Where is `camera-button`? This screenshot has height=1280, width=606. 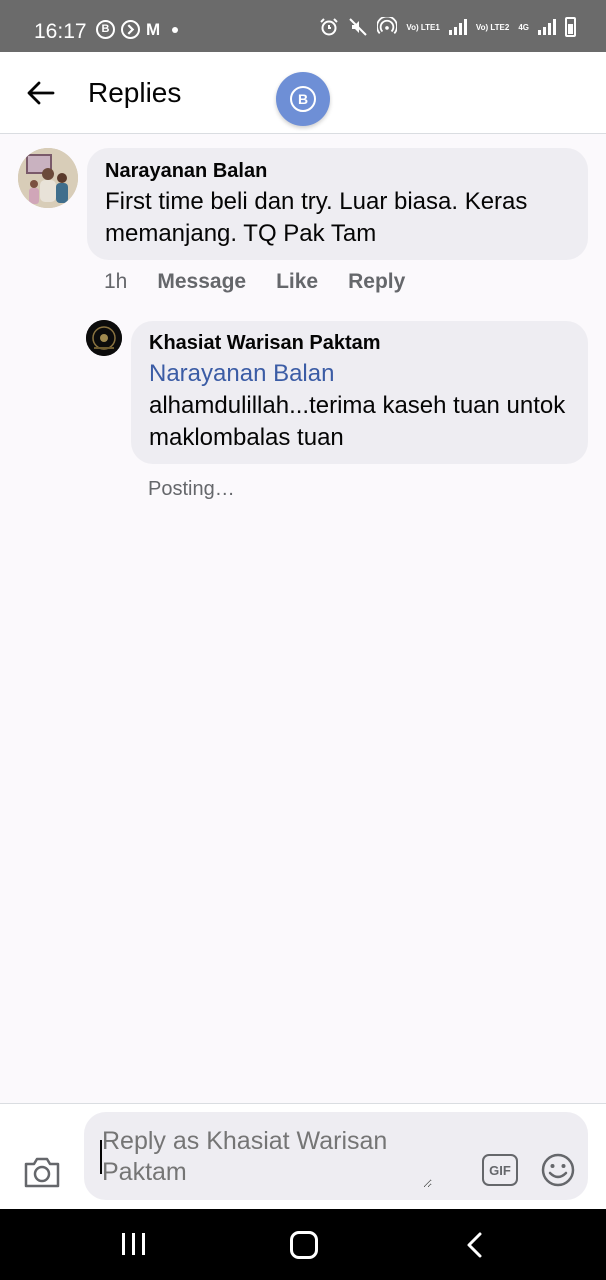 camera-button is located at coordinates (42, 1174).